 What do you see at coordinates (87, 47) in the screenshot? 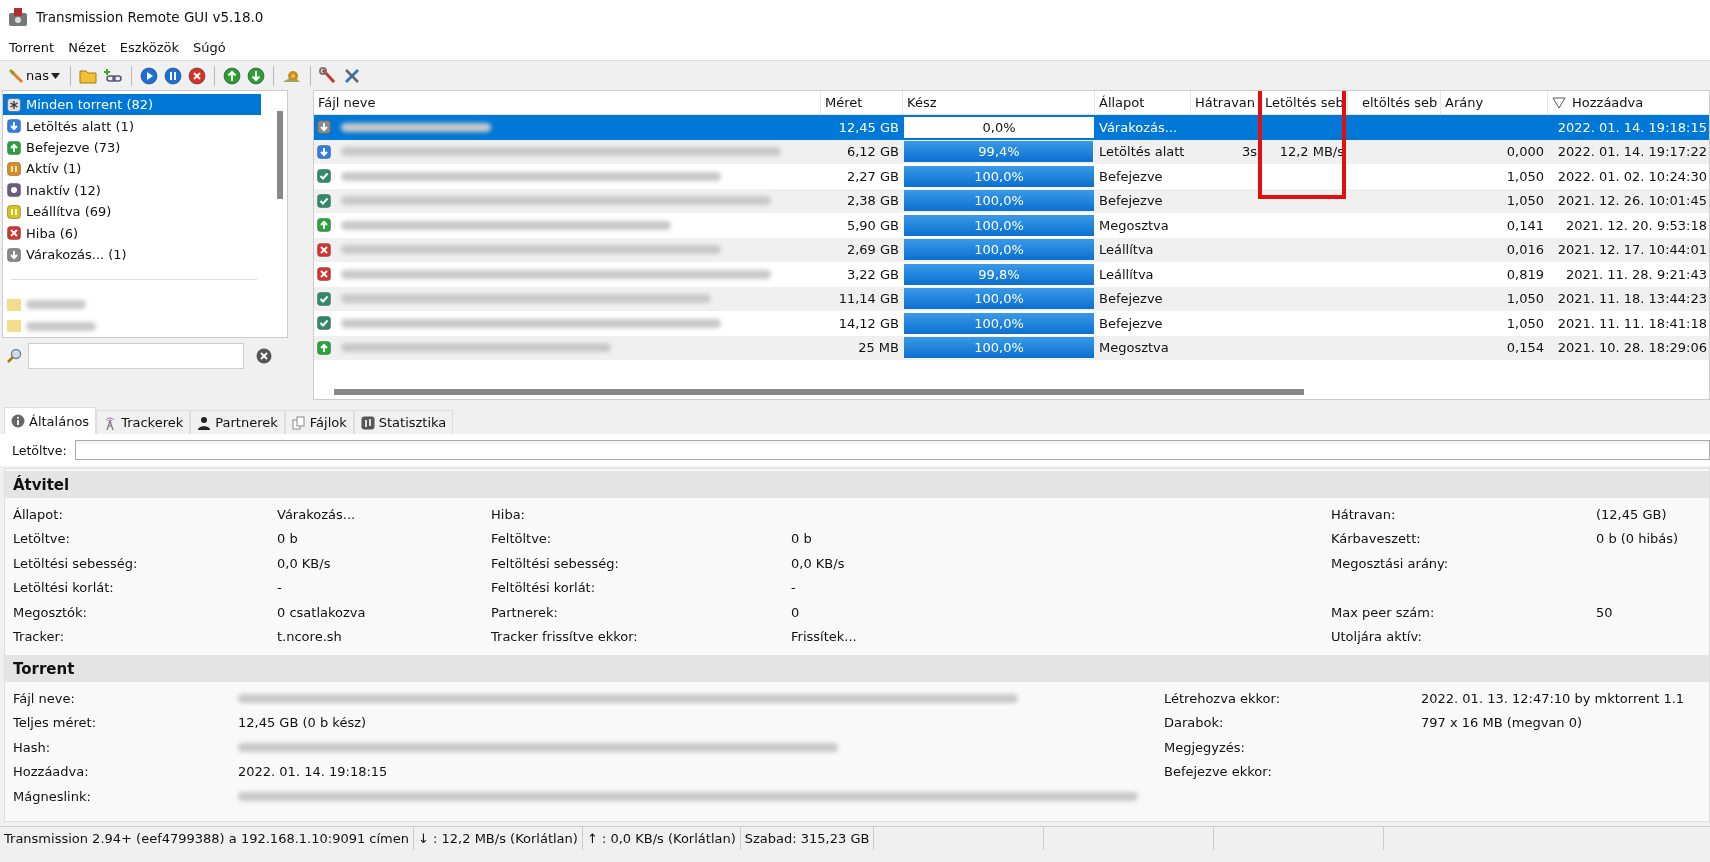
I see `menu-item: Nézet` at bounding box center [87, 47].